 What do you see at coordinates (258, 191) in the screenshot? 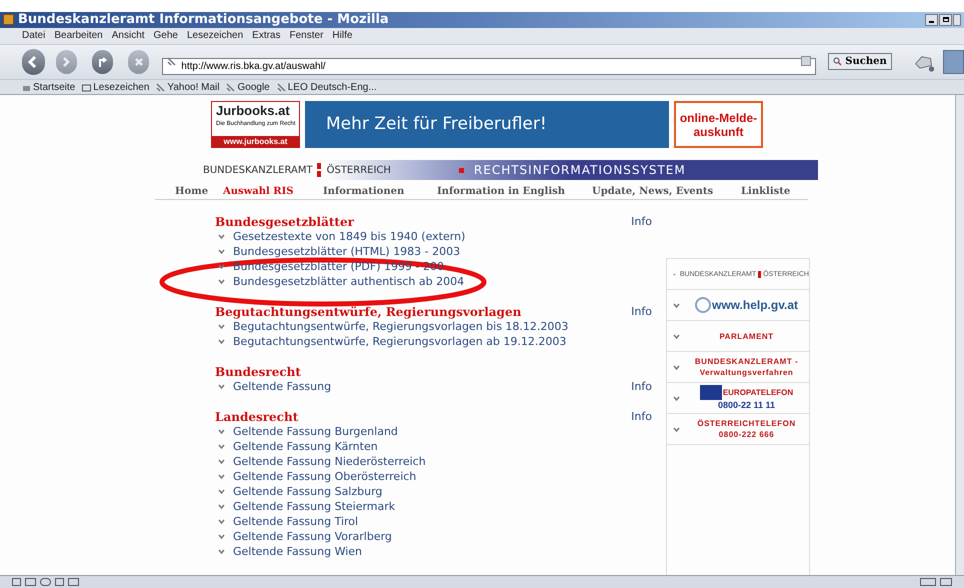
I see `nav-link: Auswahl RIS` at bounding box center [258, 191].